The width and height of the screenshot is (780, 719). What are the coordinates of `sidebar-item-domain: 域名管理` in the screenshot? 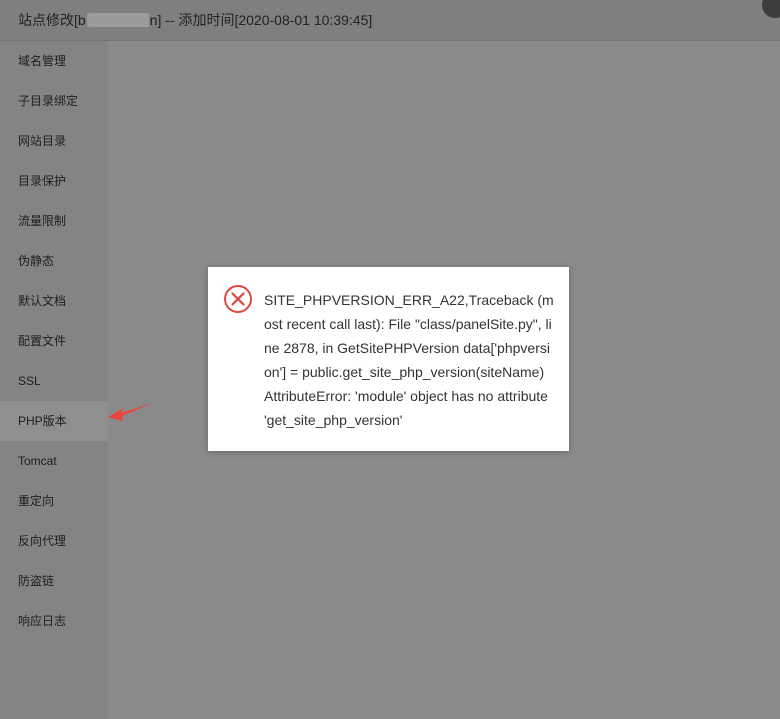 It's located at (54, 61).